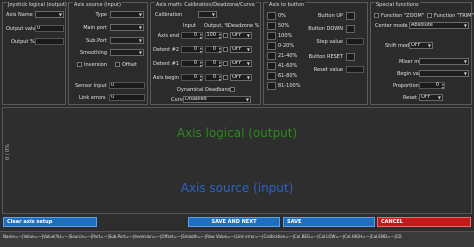 This screenshot has width=474, height=247. I want to click on output-pct-label: Output %, so click(23, 42).